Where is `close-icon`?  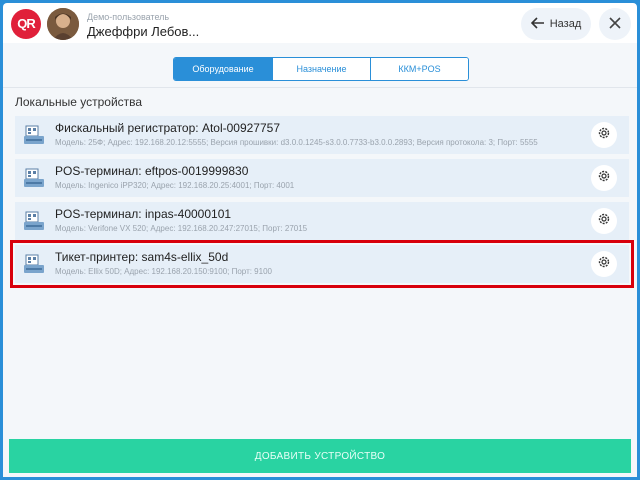 close-icon is located at coordinates (615, 24).